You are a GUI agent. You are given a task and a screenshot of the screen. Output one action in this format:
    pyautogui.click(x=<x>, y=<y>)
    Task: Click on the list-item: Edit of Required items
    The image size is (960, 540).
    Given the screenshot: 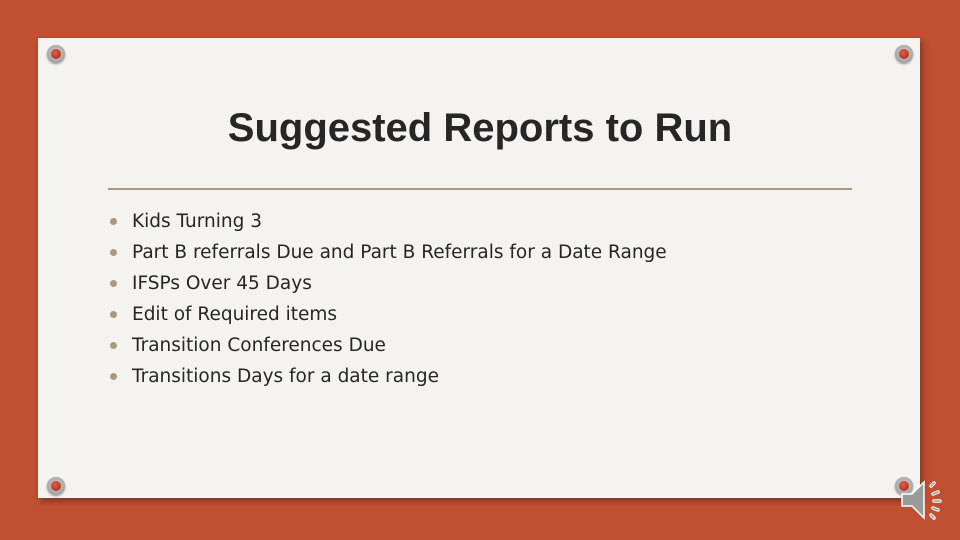 What is the action you would take?
    pyautogui.click(x=387, y=314)
    